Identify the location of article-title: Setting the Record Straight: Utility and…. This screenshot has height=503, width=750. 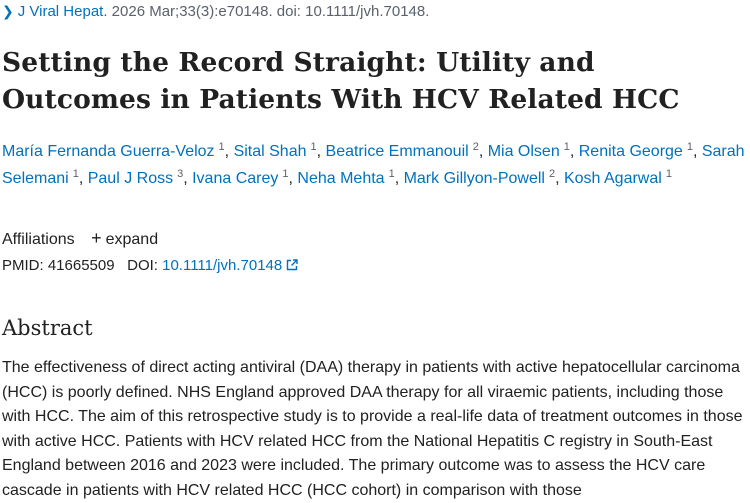
(341, 81).